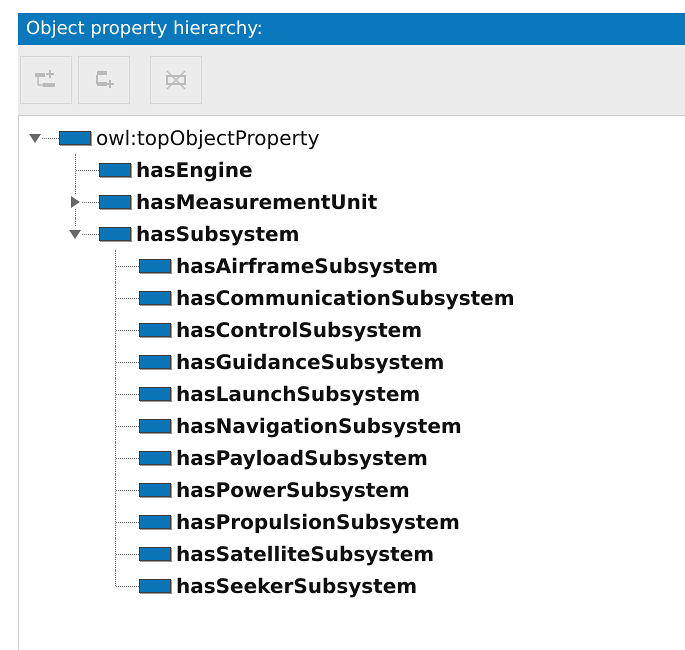 This screenshot has width=685, height=650. What do you see at coordinates (218, 234) in the screenshot?
I see `tree-item: hasSubsystem` at bounding box center [218, 234].